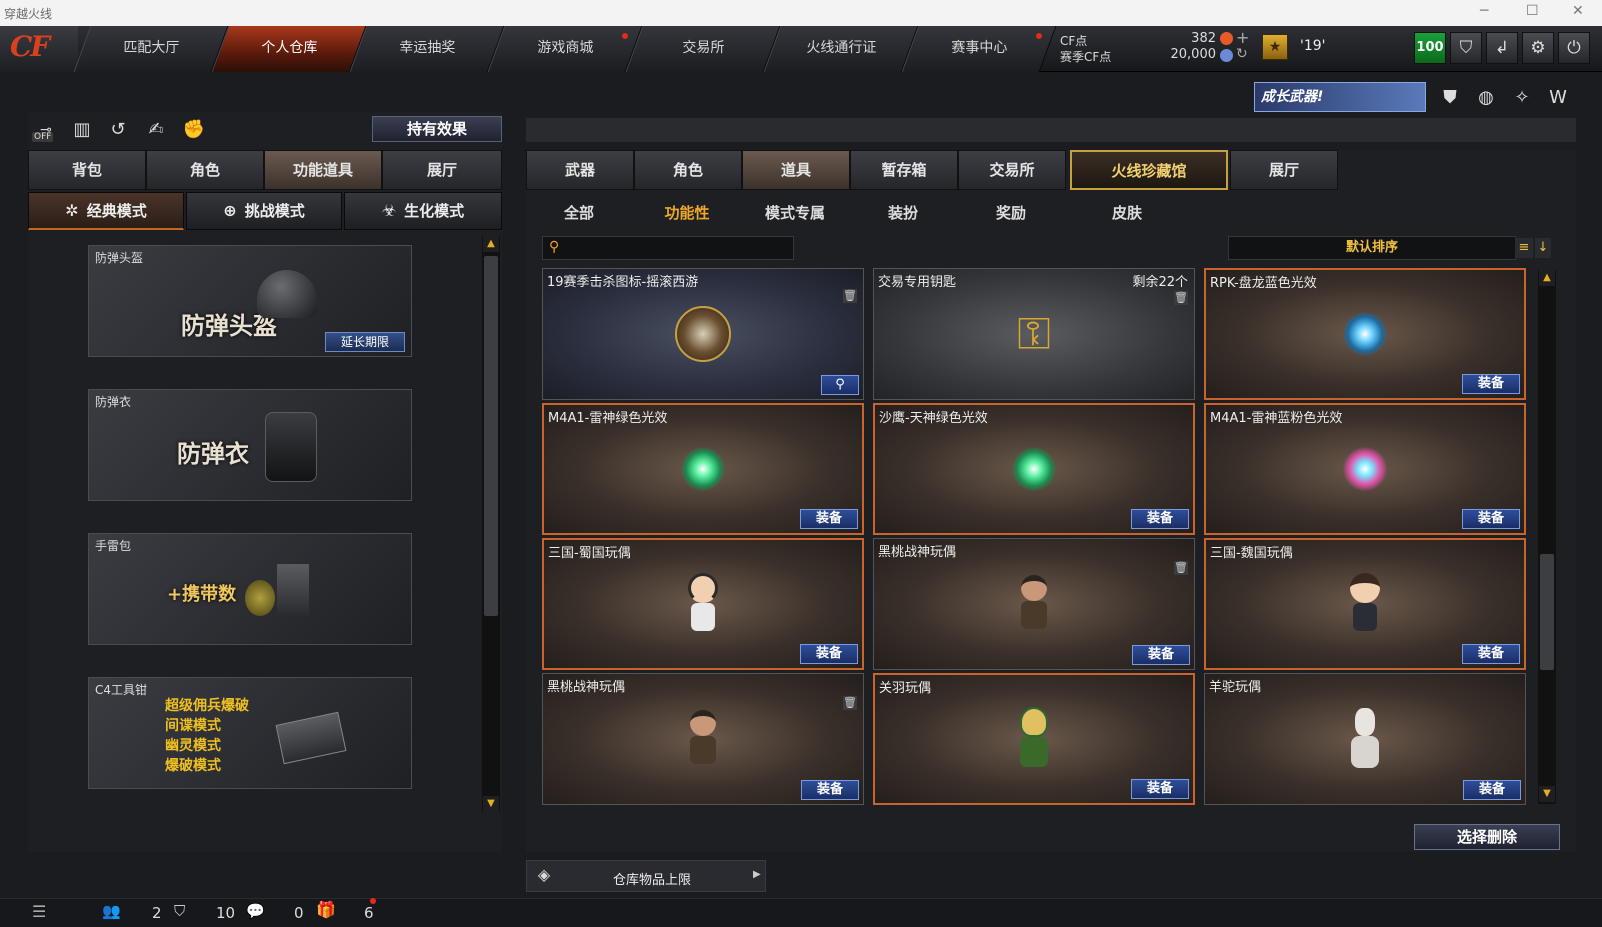 The height and width of the screenshot is (927, 1602). What do you see at coordinates (39, 911) in the screenshot?
I see `menu-icon: ☰` at bounding box center [39, 911].